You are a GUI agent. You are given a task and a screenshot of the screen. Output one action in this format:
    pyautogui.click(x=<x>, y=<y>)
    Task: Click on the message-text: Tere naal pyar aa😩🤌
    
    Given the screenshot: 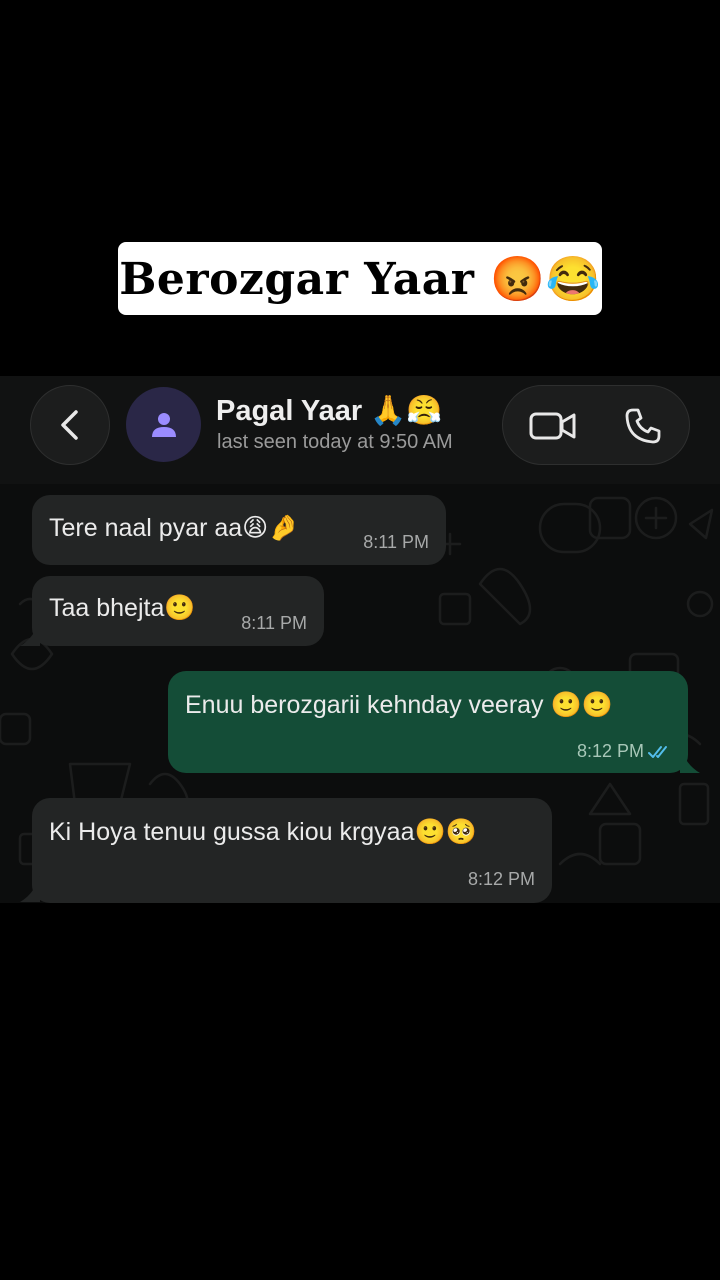 What is the action you would take?
    pyautogui.click(x=174, y=528)
    